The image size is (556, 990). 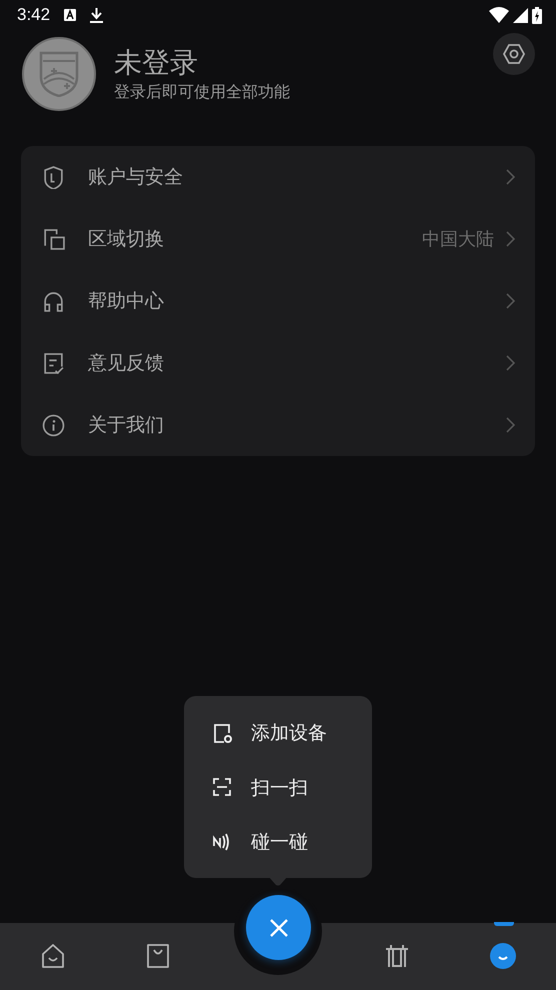 I want to click on popup-item: 添加设备, so click(x=292, y=733).